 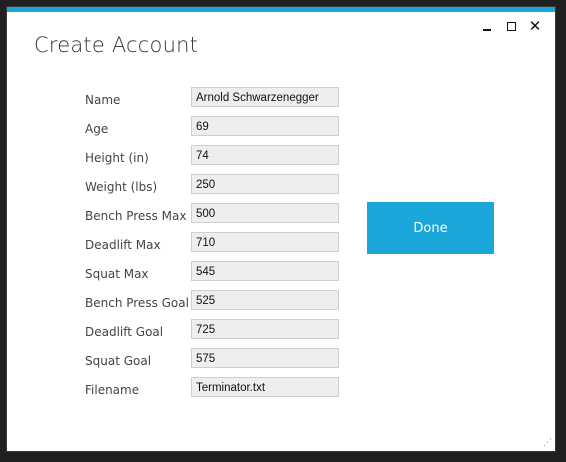 What do you see at coordinates (430, 228) in the screenshot?
I see `done-button: Done` at bounding box center [430, 228].